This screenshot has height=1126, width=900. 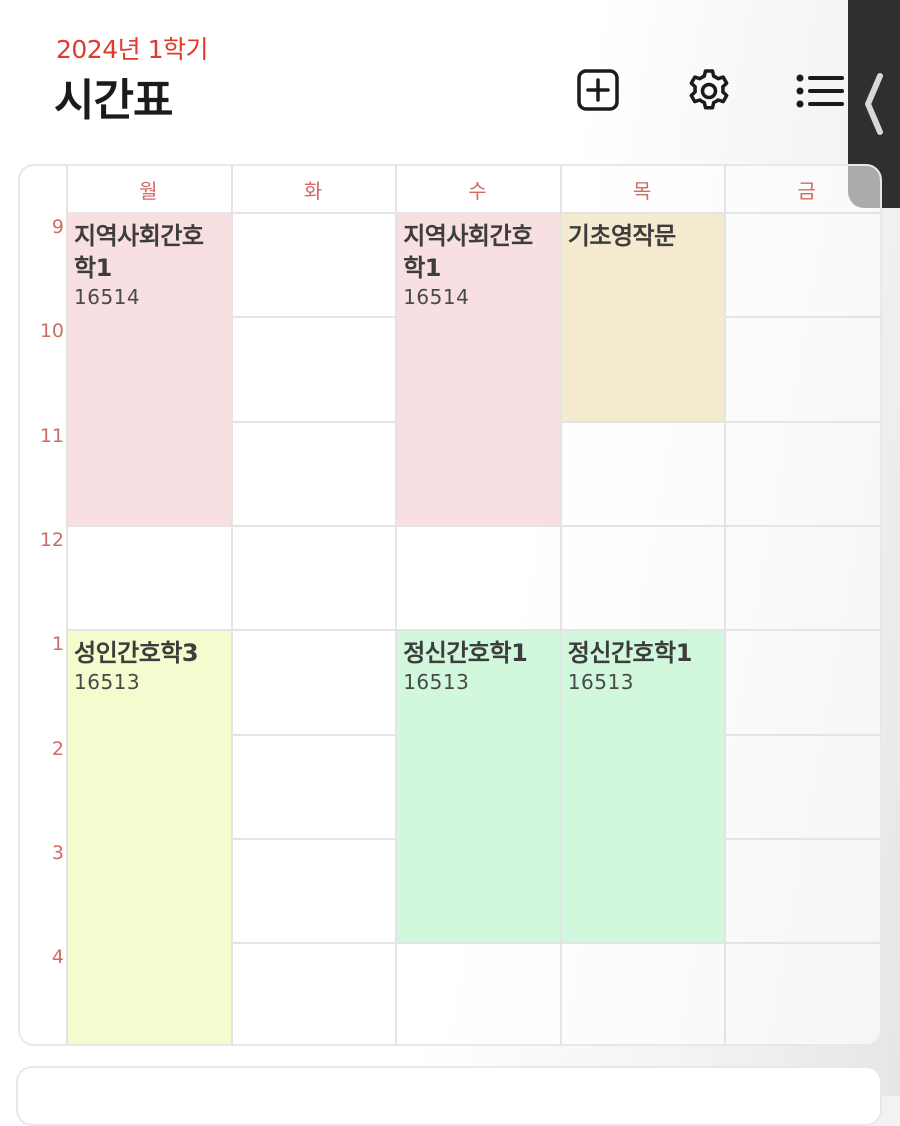 What do you see at coordinates (313, 190) in the screenshot?
I see `day-header: 화` at bounding box center [313, 190].